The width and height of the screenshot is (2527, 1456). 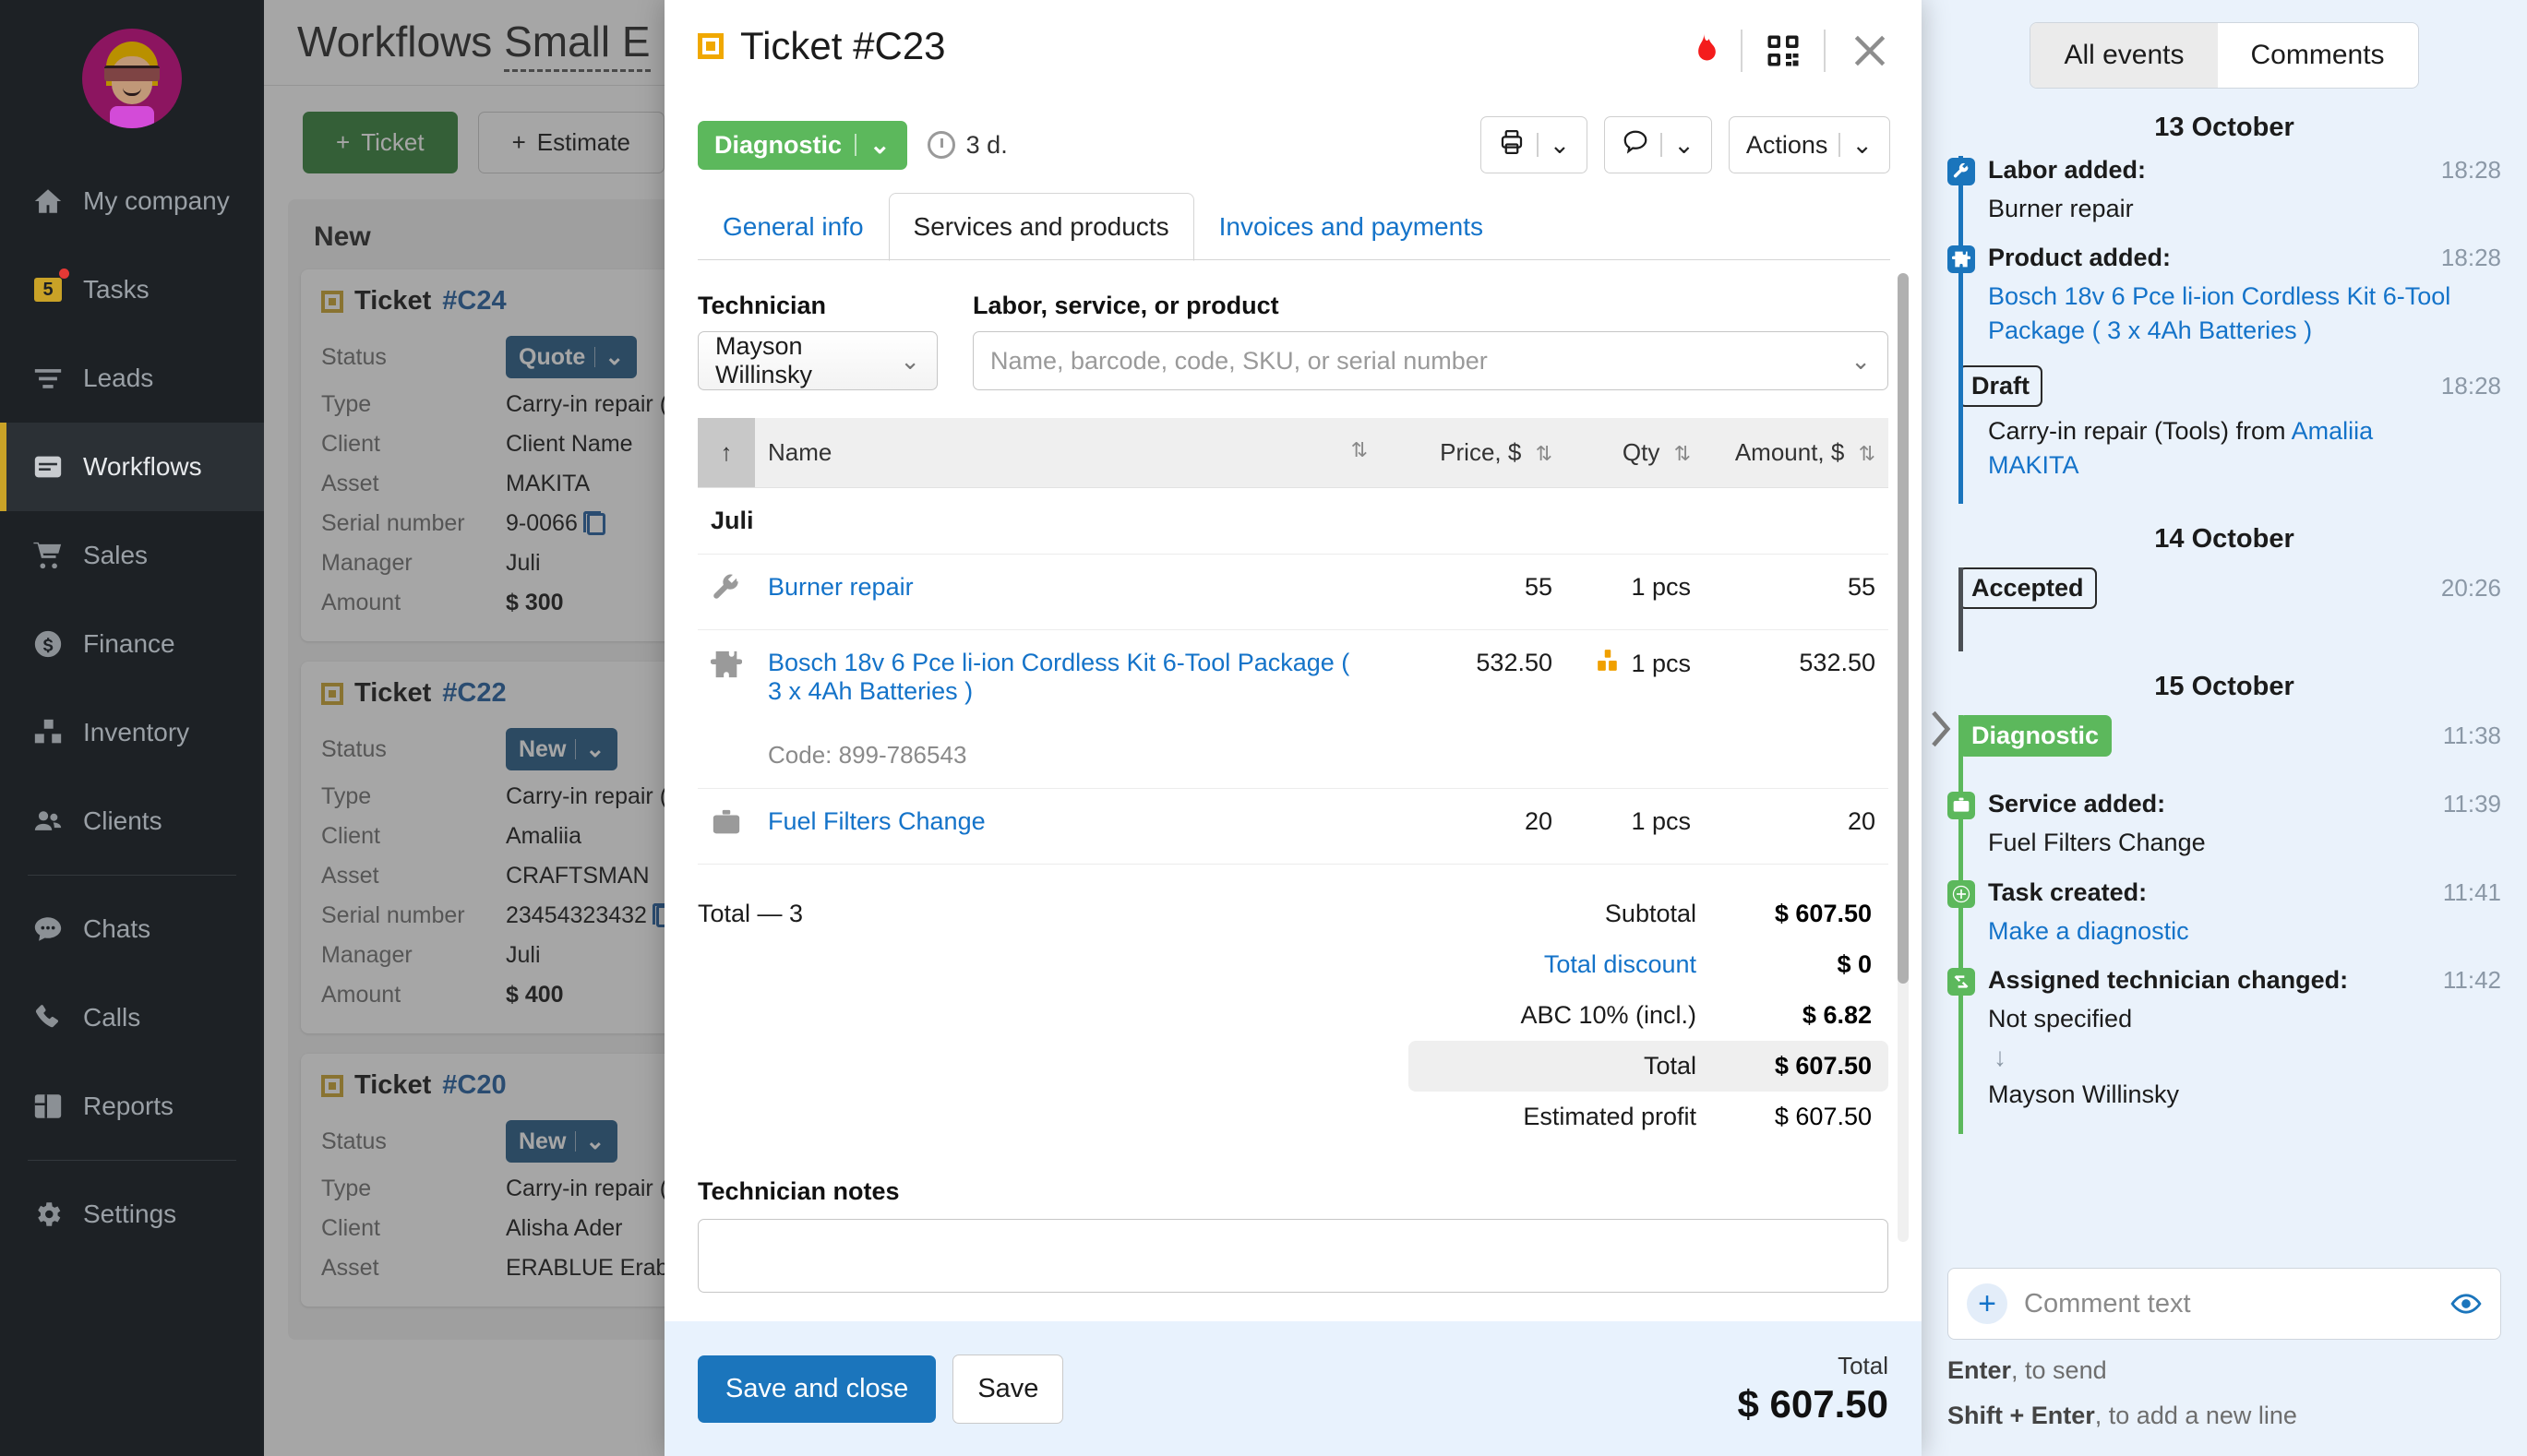 What do you see at coordinates (2124, 55) in the screenshot?
I see `tab-all-events: All events` at bounding box center [2124, 55].